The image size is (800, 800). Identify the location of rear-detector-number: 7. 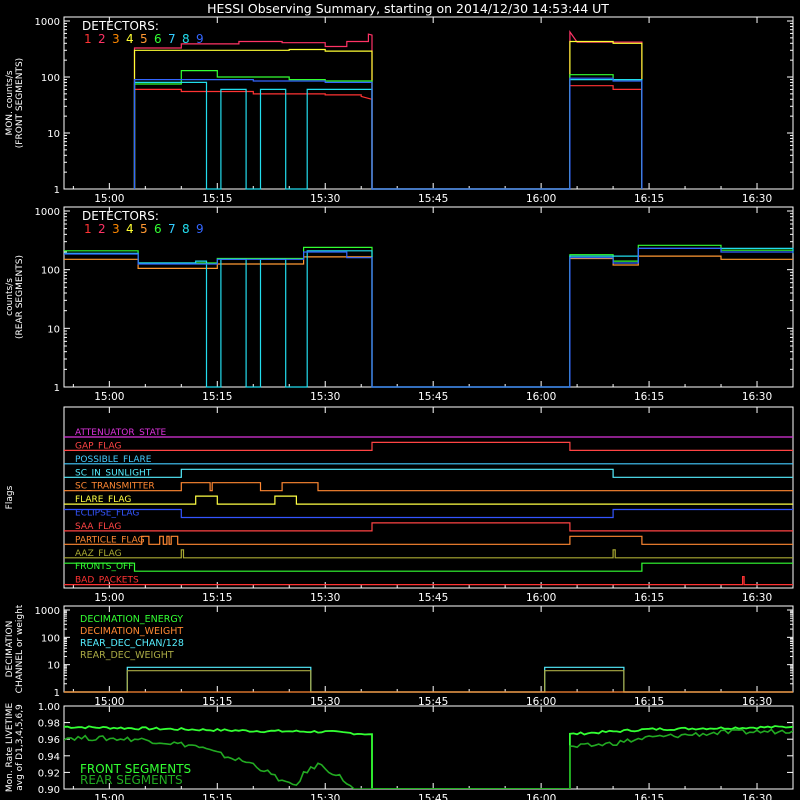
(172, 229).